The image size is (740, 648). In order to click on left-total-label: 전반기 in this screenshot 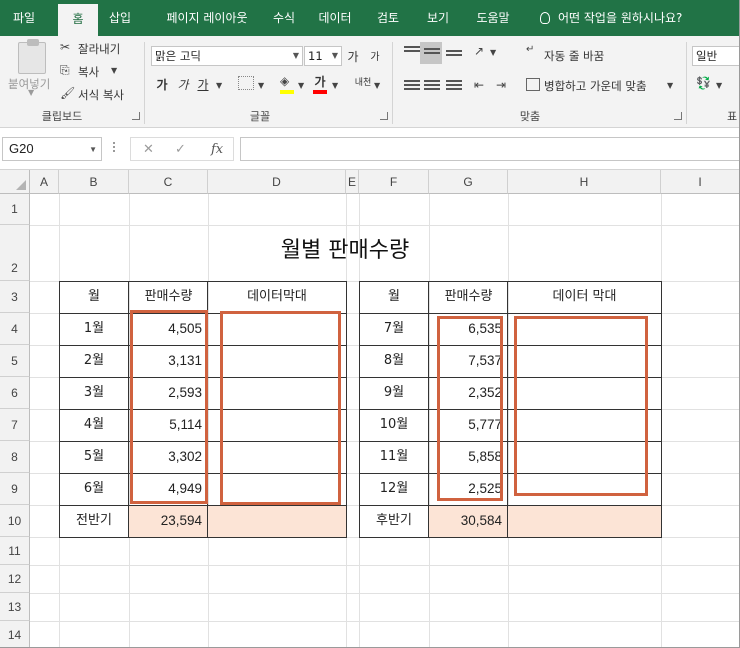, I will do `click(94, 521)`.